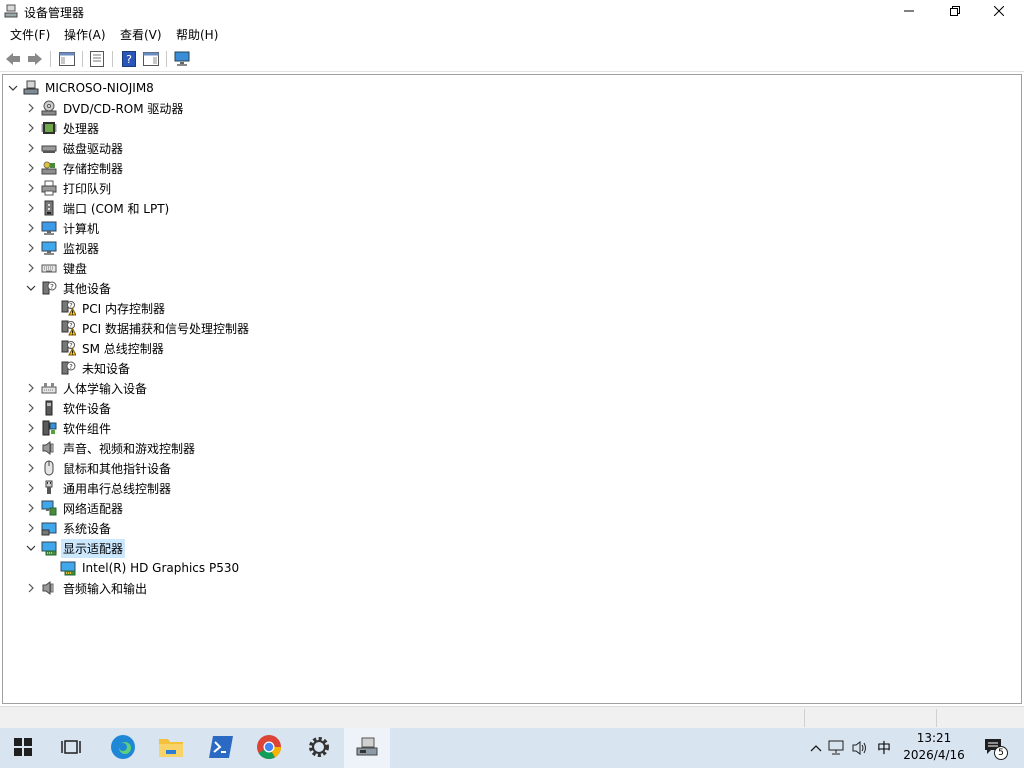 The image size is (1024, 768). What do you see at coordinates (93, 548) in the screenshot?
I see `tree-item-label: 显示适配器` at bounding box center [93, 548].